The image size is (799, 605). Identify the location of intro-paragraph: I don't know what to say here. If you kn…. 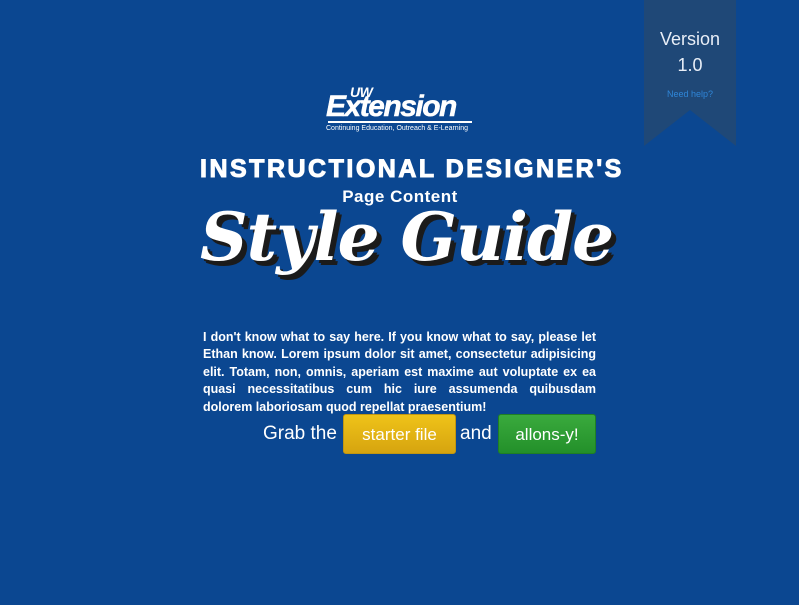
(399, 371).